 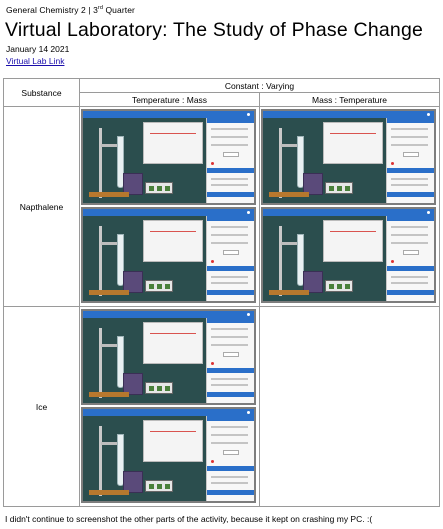 What do you see at coordinates (35, 61) in the screenshot?
I see `virtual-lab-link: Virtual Lab Link` at bounding box center [35, 61].